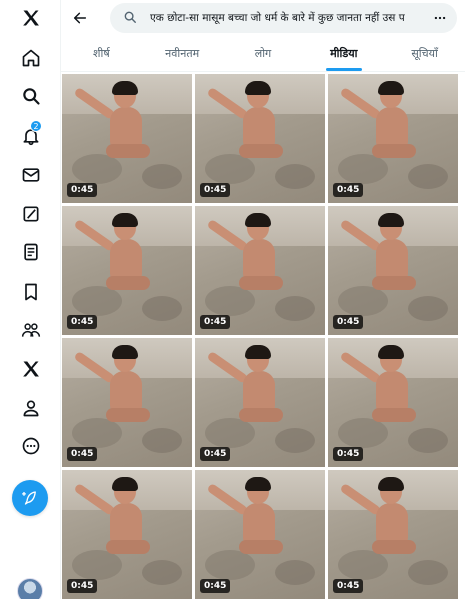 The width and height of the screenshot is (465, 599). I want to click on lists-icon, so click(31, 252).